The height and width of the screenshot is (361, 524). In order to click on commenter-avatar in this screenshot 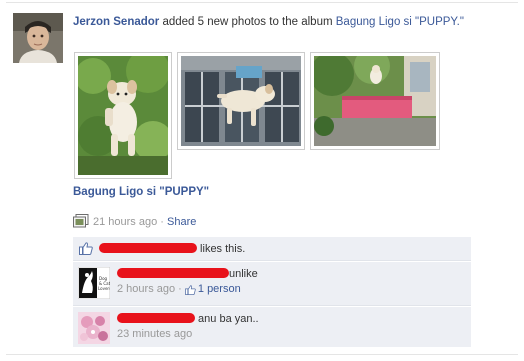, I will do `click(94, 328)`.